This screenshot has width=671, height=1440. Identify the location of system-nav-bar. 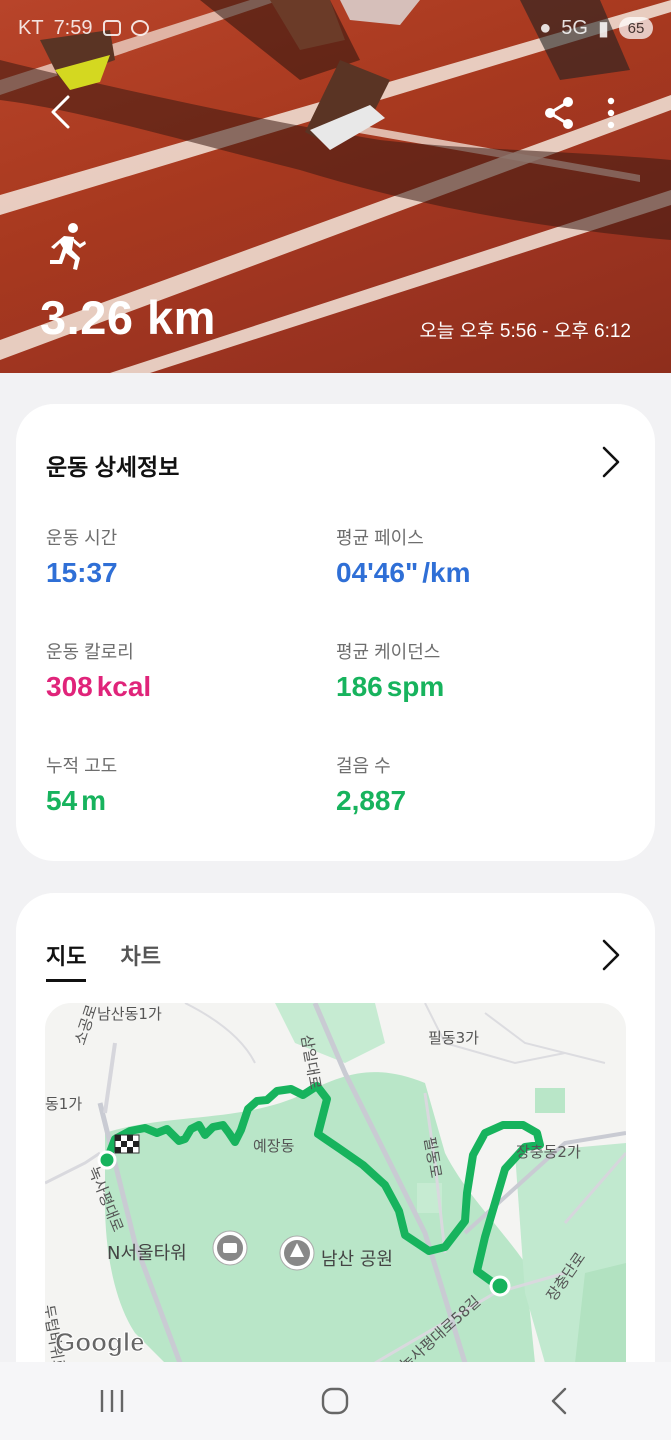
(335, 1401).